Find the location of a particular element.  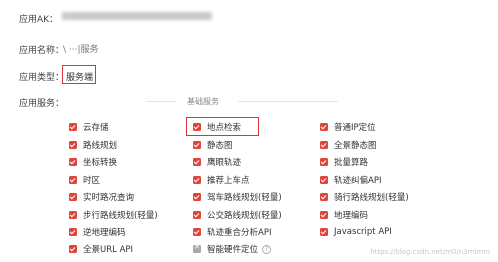

service-eagle-eye: 鹰眼轨迹 is located at coordinates (217, 162).